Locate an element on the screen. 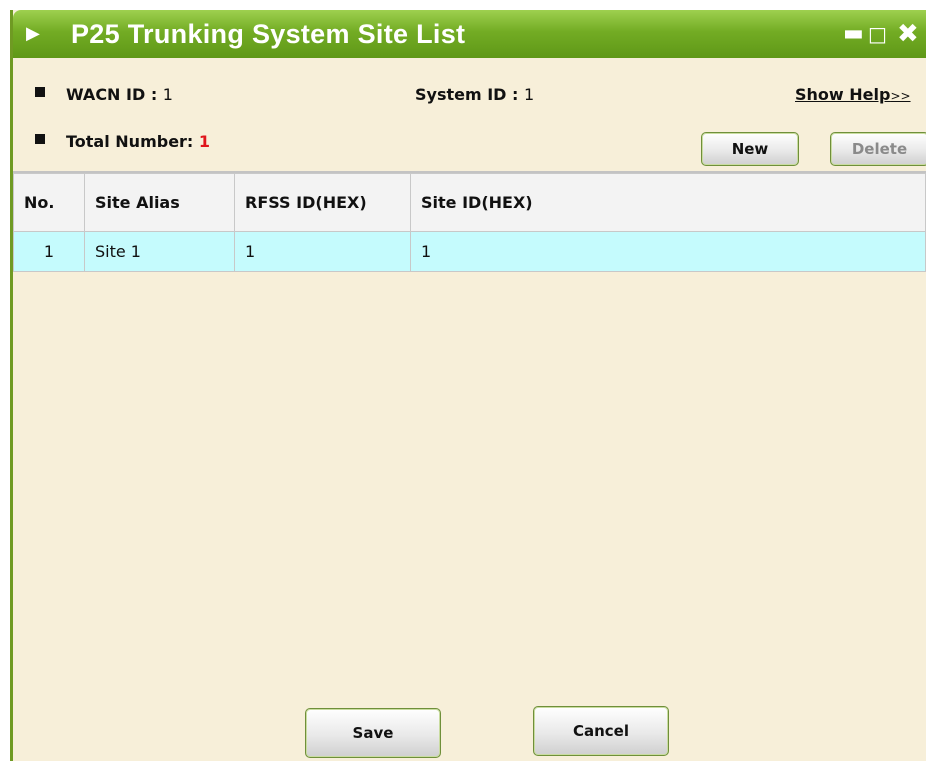 The image size is (926, 761). window-title: P25 Trunking System Site List is located at coordinates (268, 34).